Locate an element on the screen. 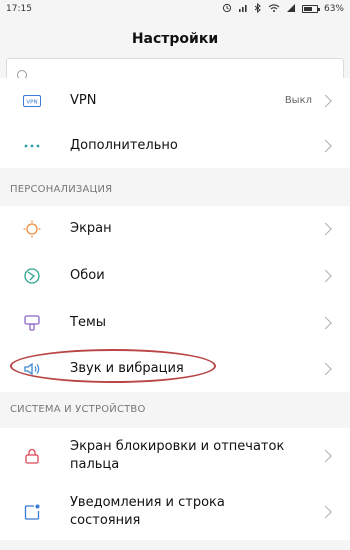 This screenshot has width=350, height=550. battery-icon is located at coordinates (310, 9).